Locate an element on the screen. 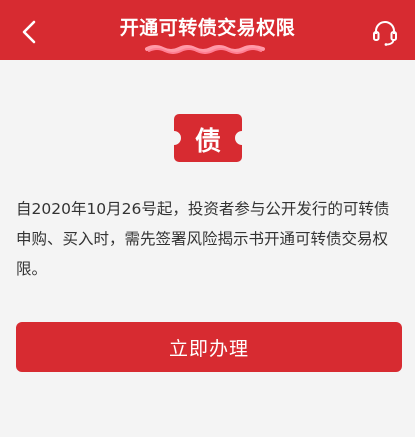 The image size is (415, 437). redaction-scribble is located at coordinates (205, 49).